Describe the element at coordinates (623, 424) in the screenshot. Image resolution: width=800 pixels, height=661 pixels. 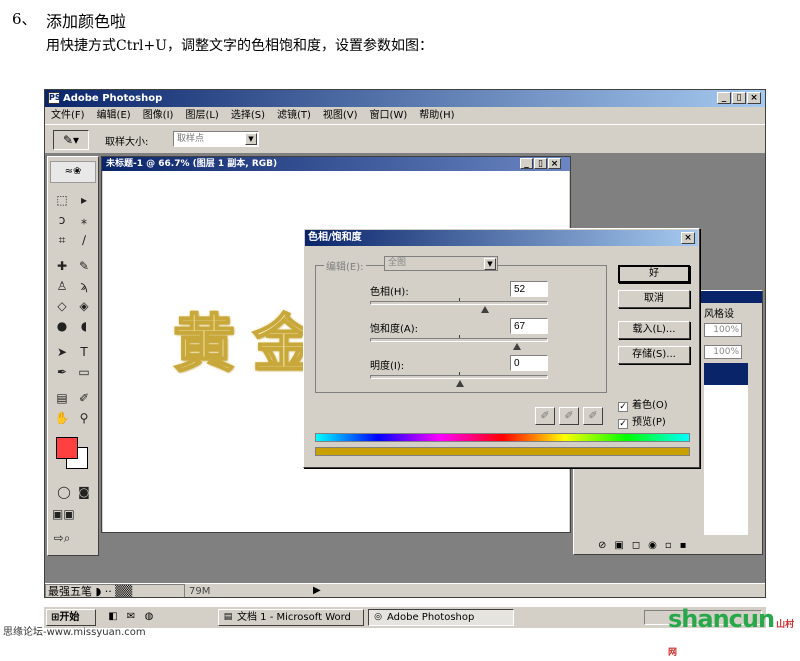
I see `preview-check-box: ✓` at that location.